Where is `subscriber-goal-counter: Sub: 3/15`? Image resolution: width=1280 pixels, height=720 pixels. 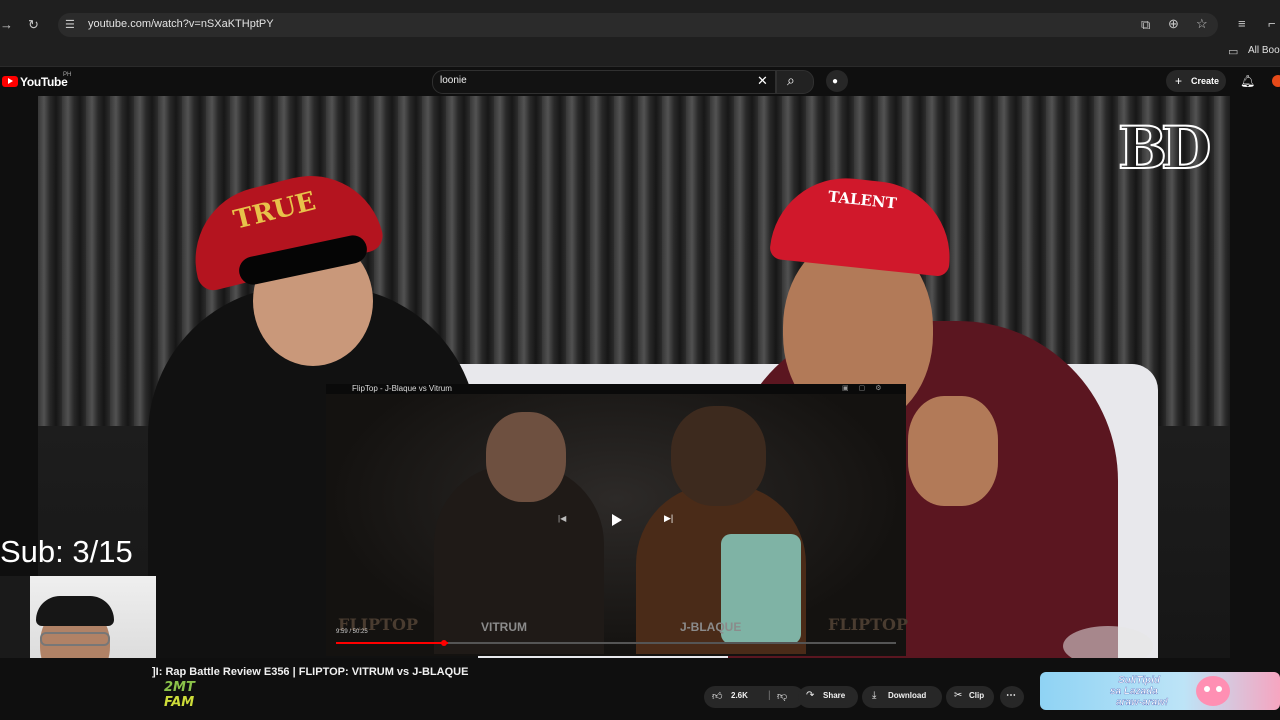
subscriber-goal-counter: Sub: 3/15 is located at coordinates (66, 551).